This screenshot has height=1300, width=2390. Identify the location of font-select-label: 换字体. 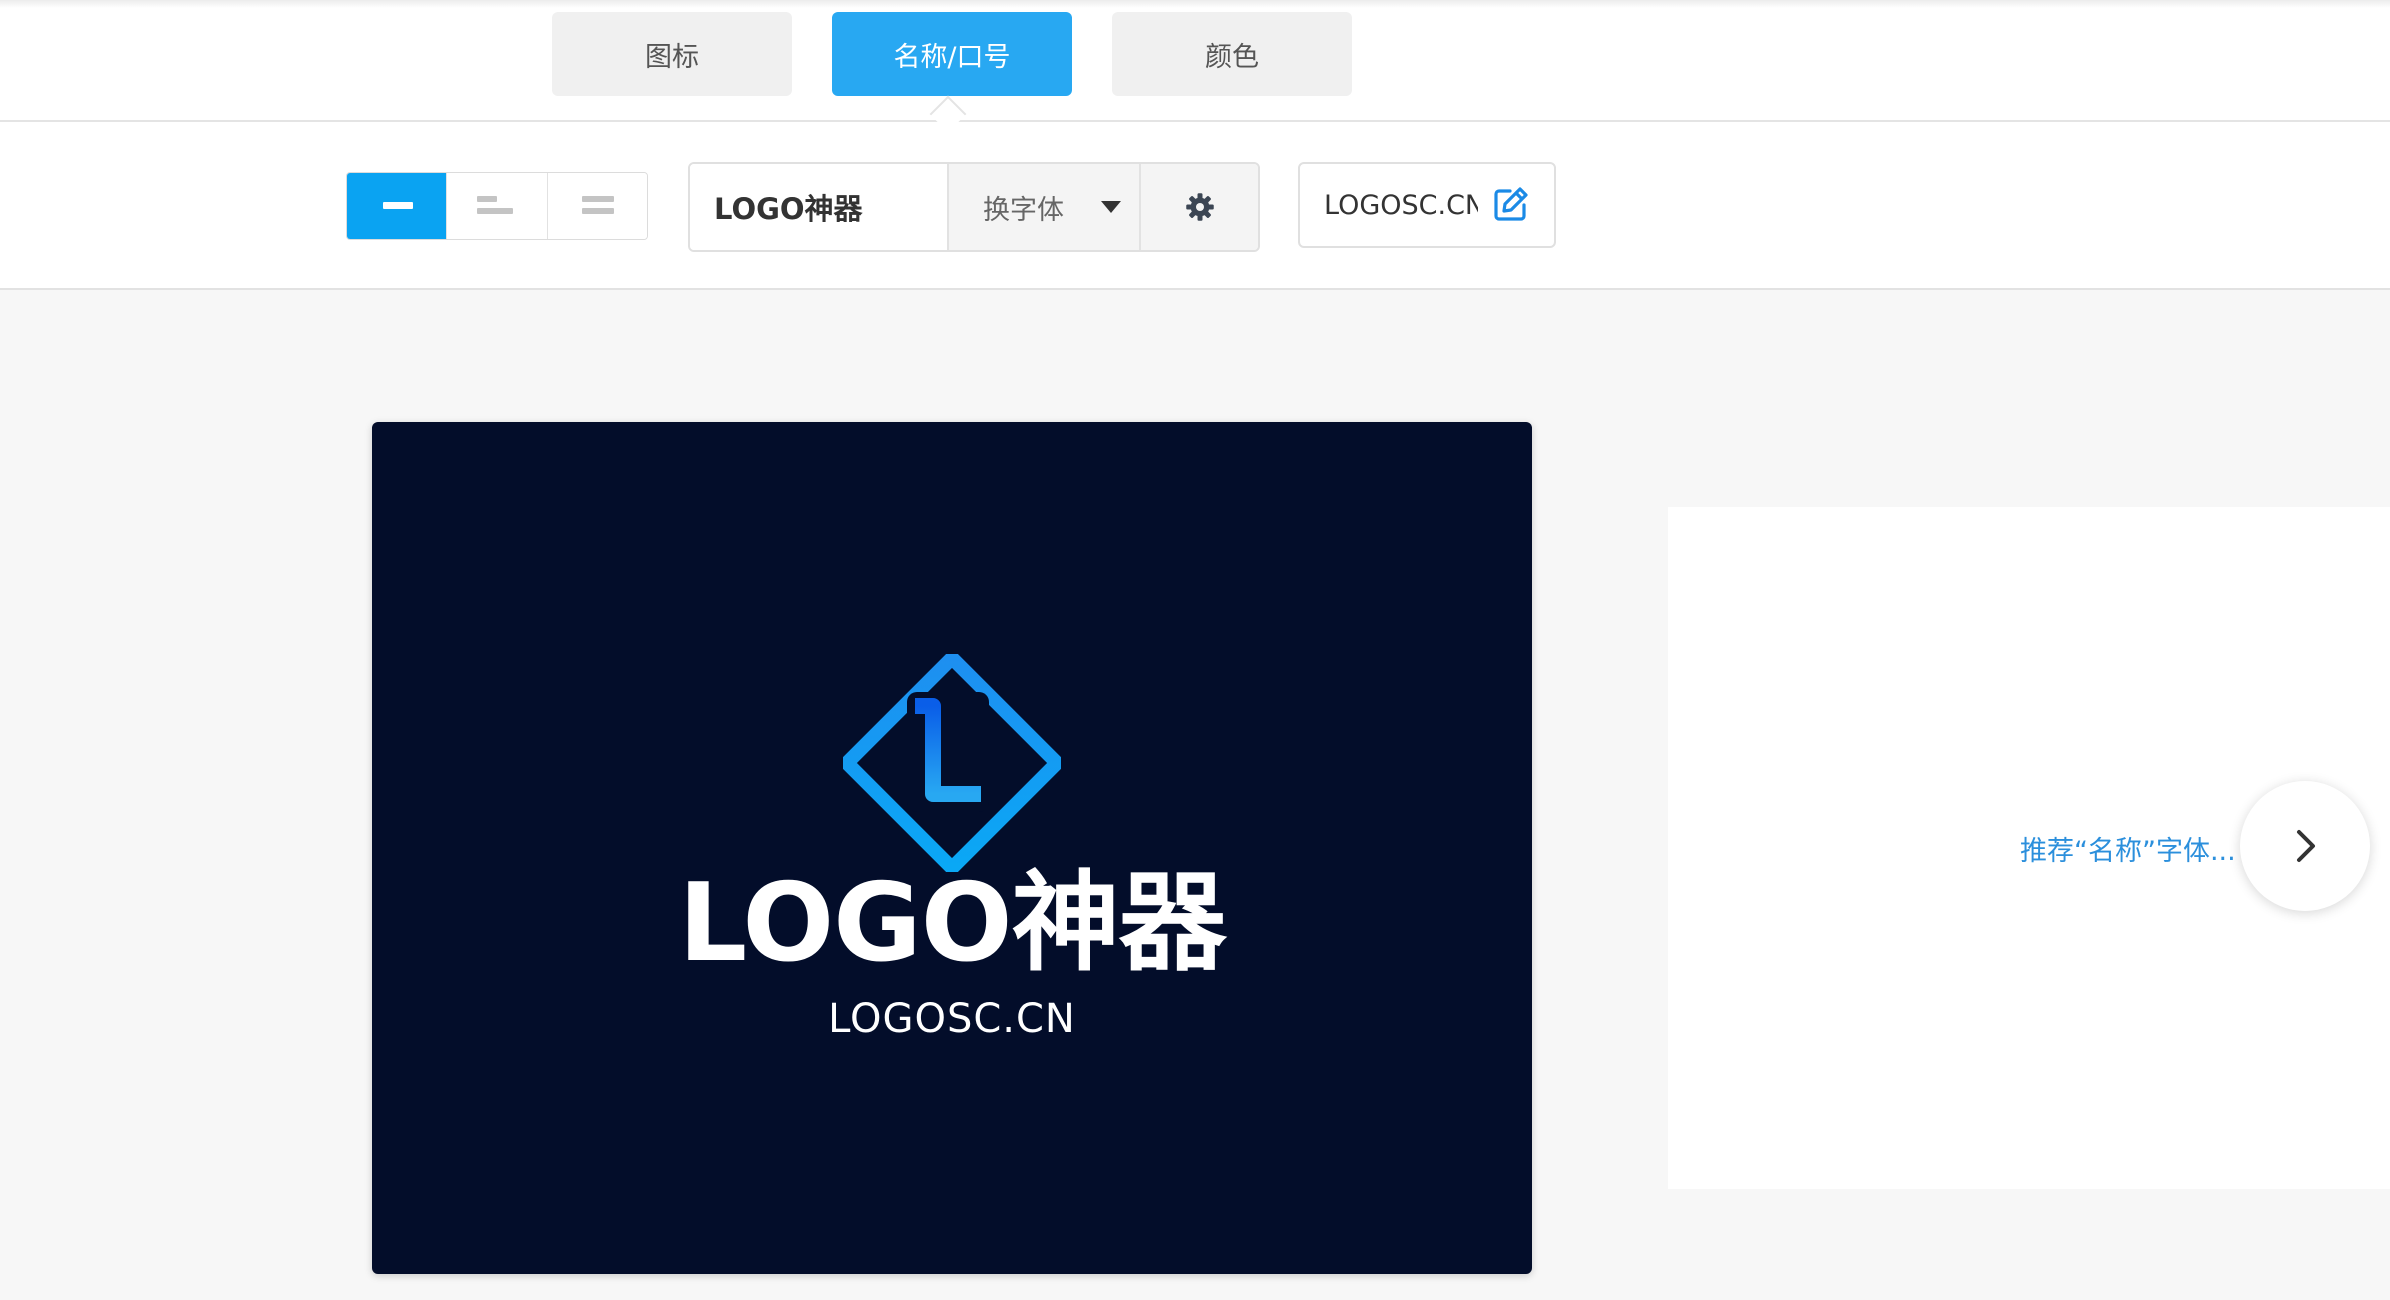
(1023, 210).